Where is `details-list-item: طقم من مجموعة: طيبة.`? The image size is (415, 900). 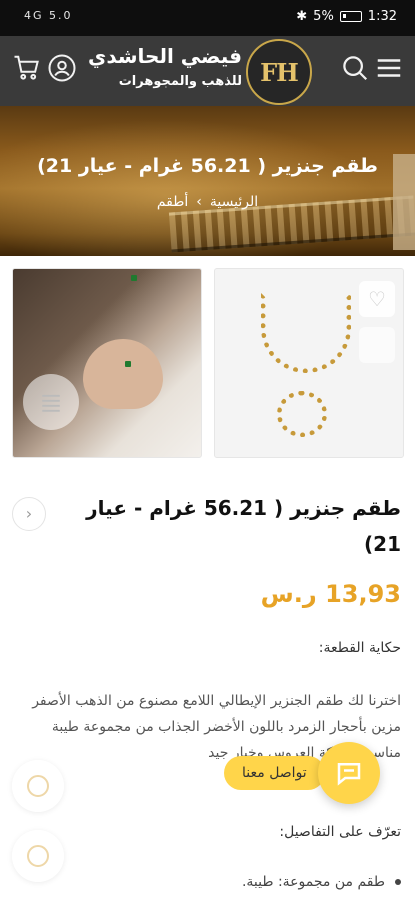 details-list-item: طقم من مجموعة: طيبة. is located at coordinates (321, 882).